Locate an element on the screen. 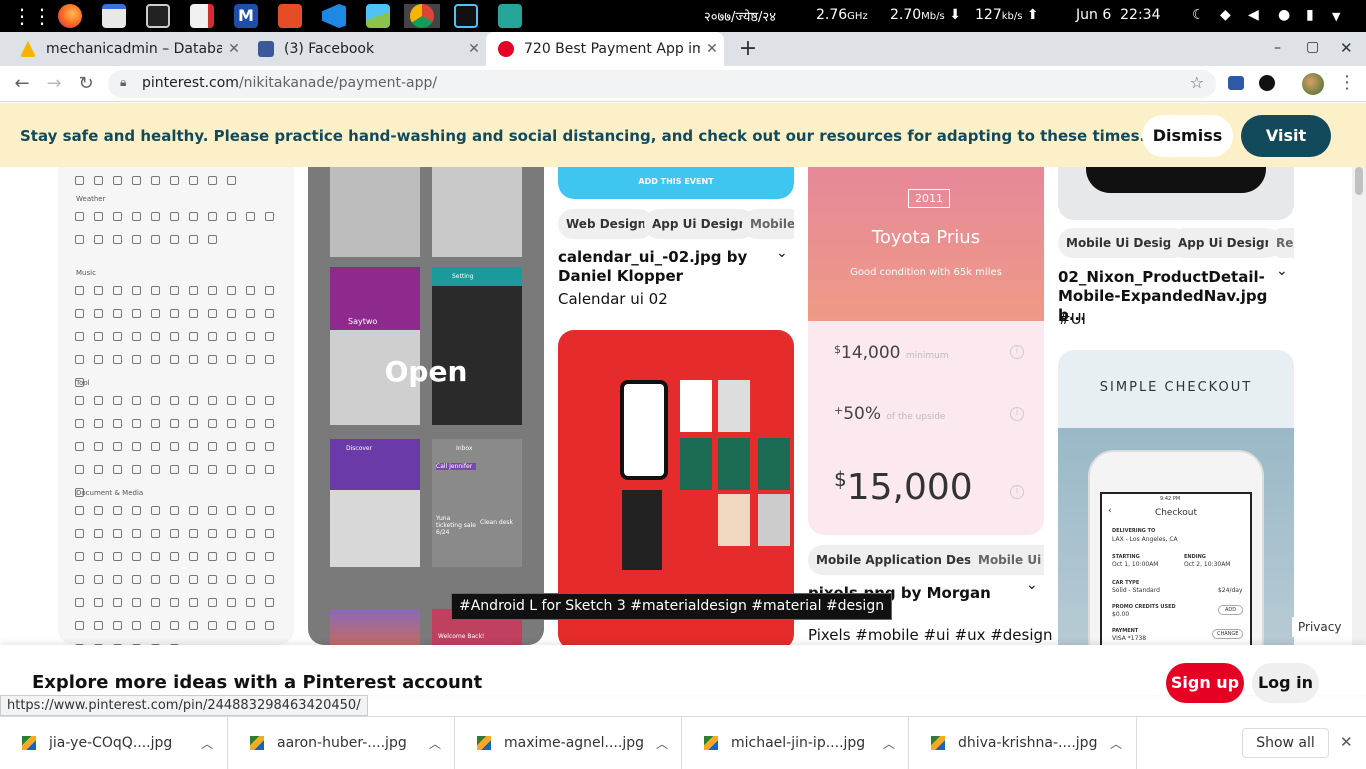 This screenshot has height=769, width=1366. download-item: aaron-huber-....jpg ︿ is located at coordinates (341, 743).